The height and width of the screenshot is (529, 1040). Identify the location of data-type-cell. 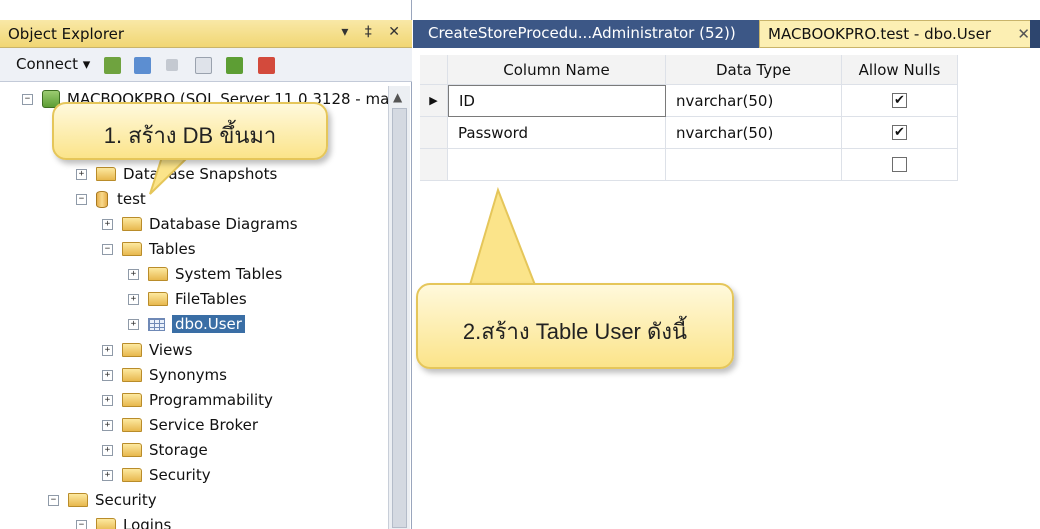
(754, 165).